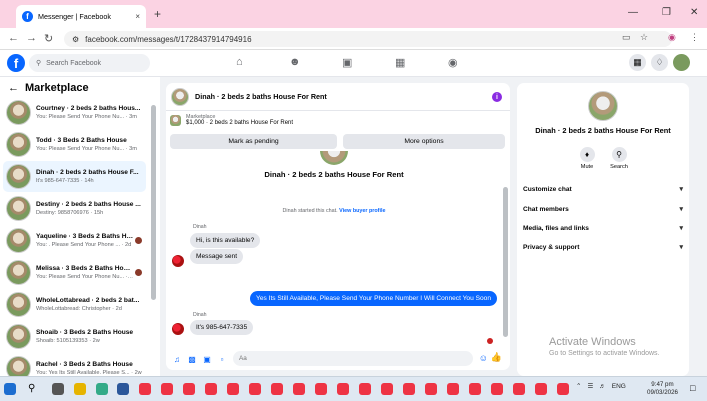  What do you see at coordinates (659, 62) in the screenshot?
I see `notifications-icon: ♢` at bounding box center [659, 62].